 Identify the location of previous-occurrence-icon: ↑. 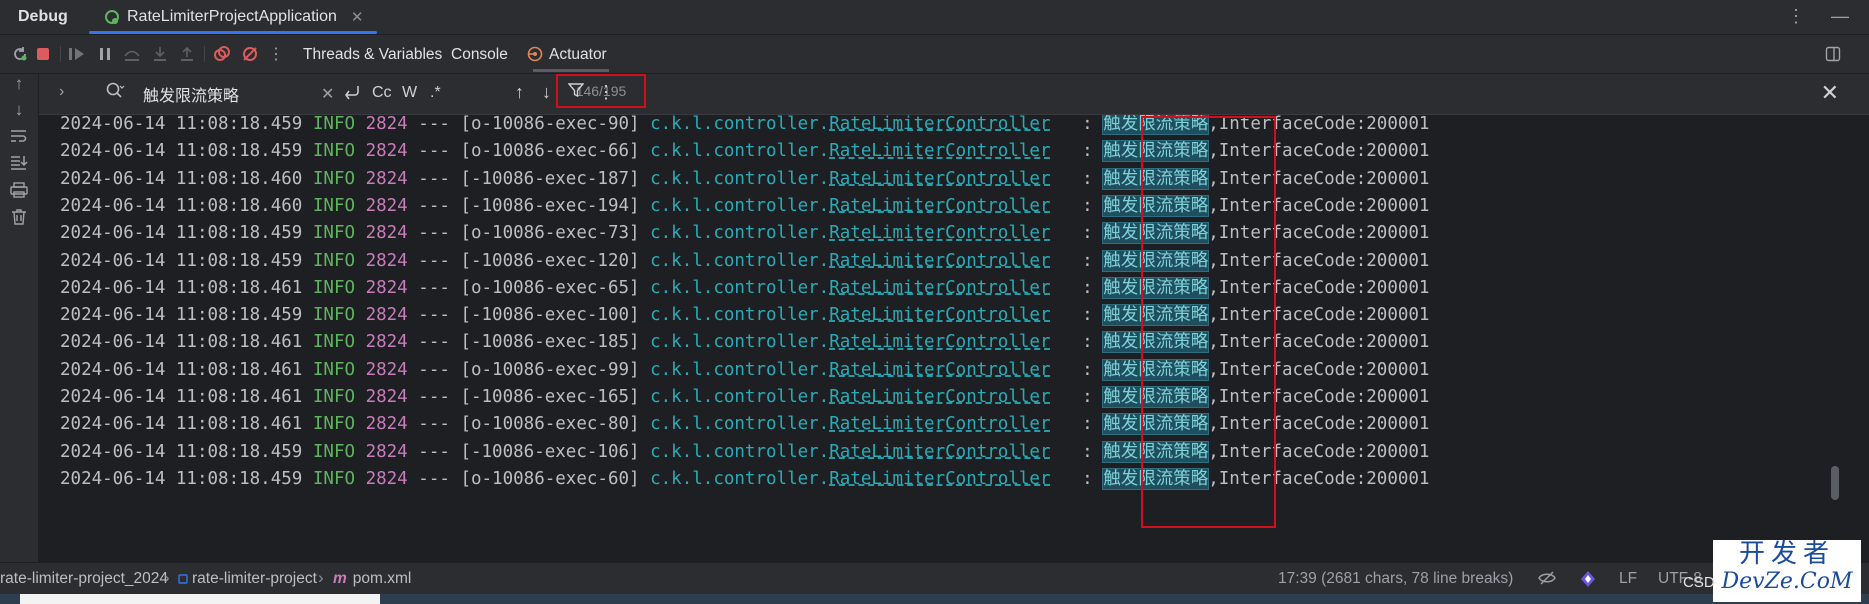
(519, 92).